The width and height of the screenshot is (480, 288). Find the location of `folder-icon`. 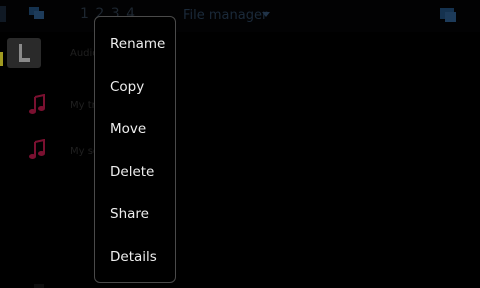

folder-icon is located at coordinates (24, 53).